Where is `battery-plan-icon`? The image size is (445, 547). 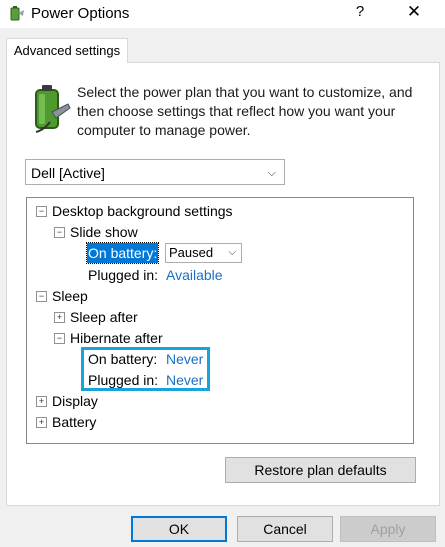 battery-plan-icon is located at coordinates (53, 109).